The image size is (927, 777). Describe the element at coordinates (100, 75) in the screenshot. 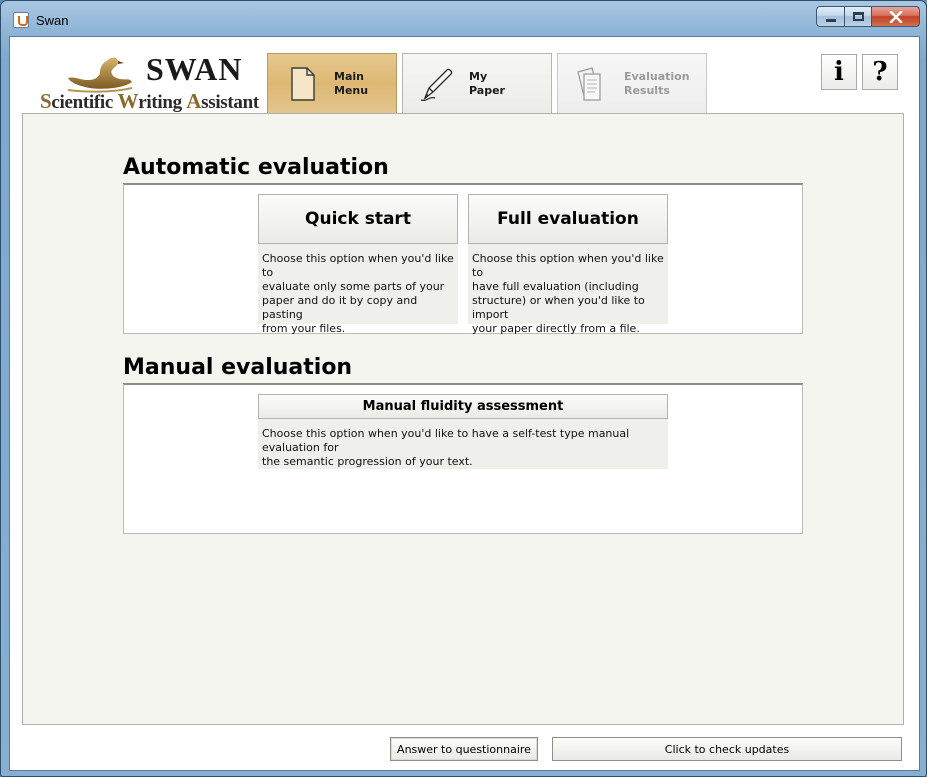

I see `swan-bird-icon` at that location.